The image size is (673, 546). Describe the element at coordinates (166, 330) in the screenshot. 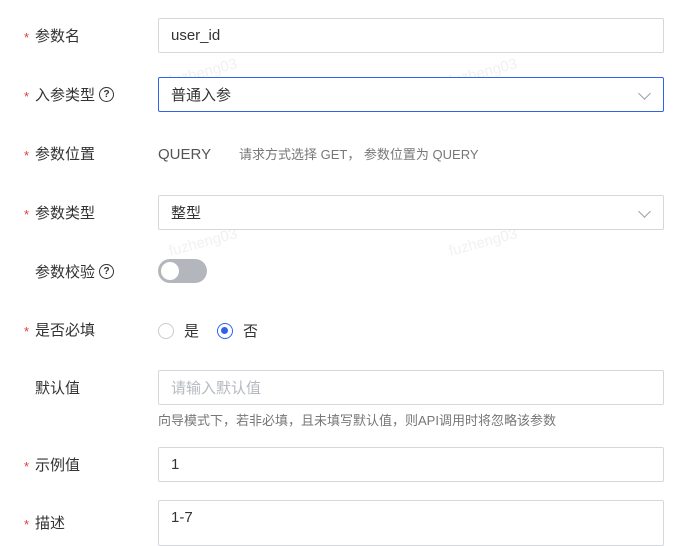

I see `radio-yes-circle` at that location.